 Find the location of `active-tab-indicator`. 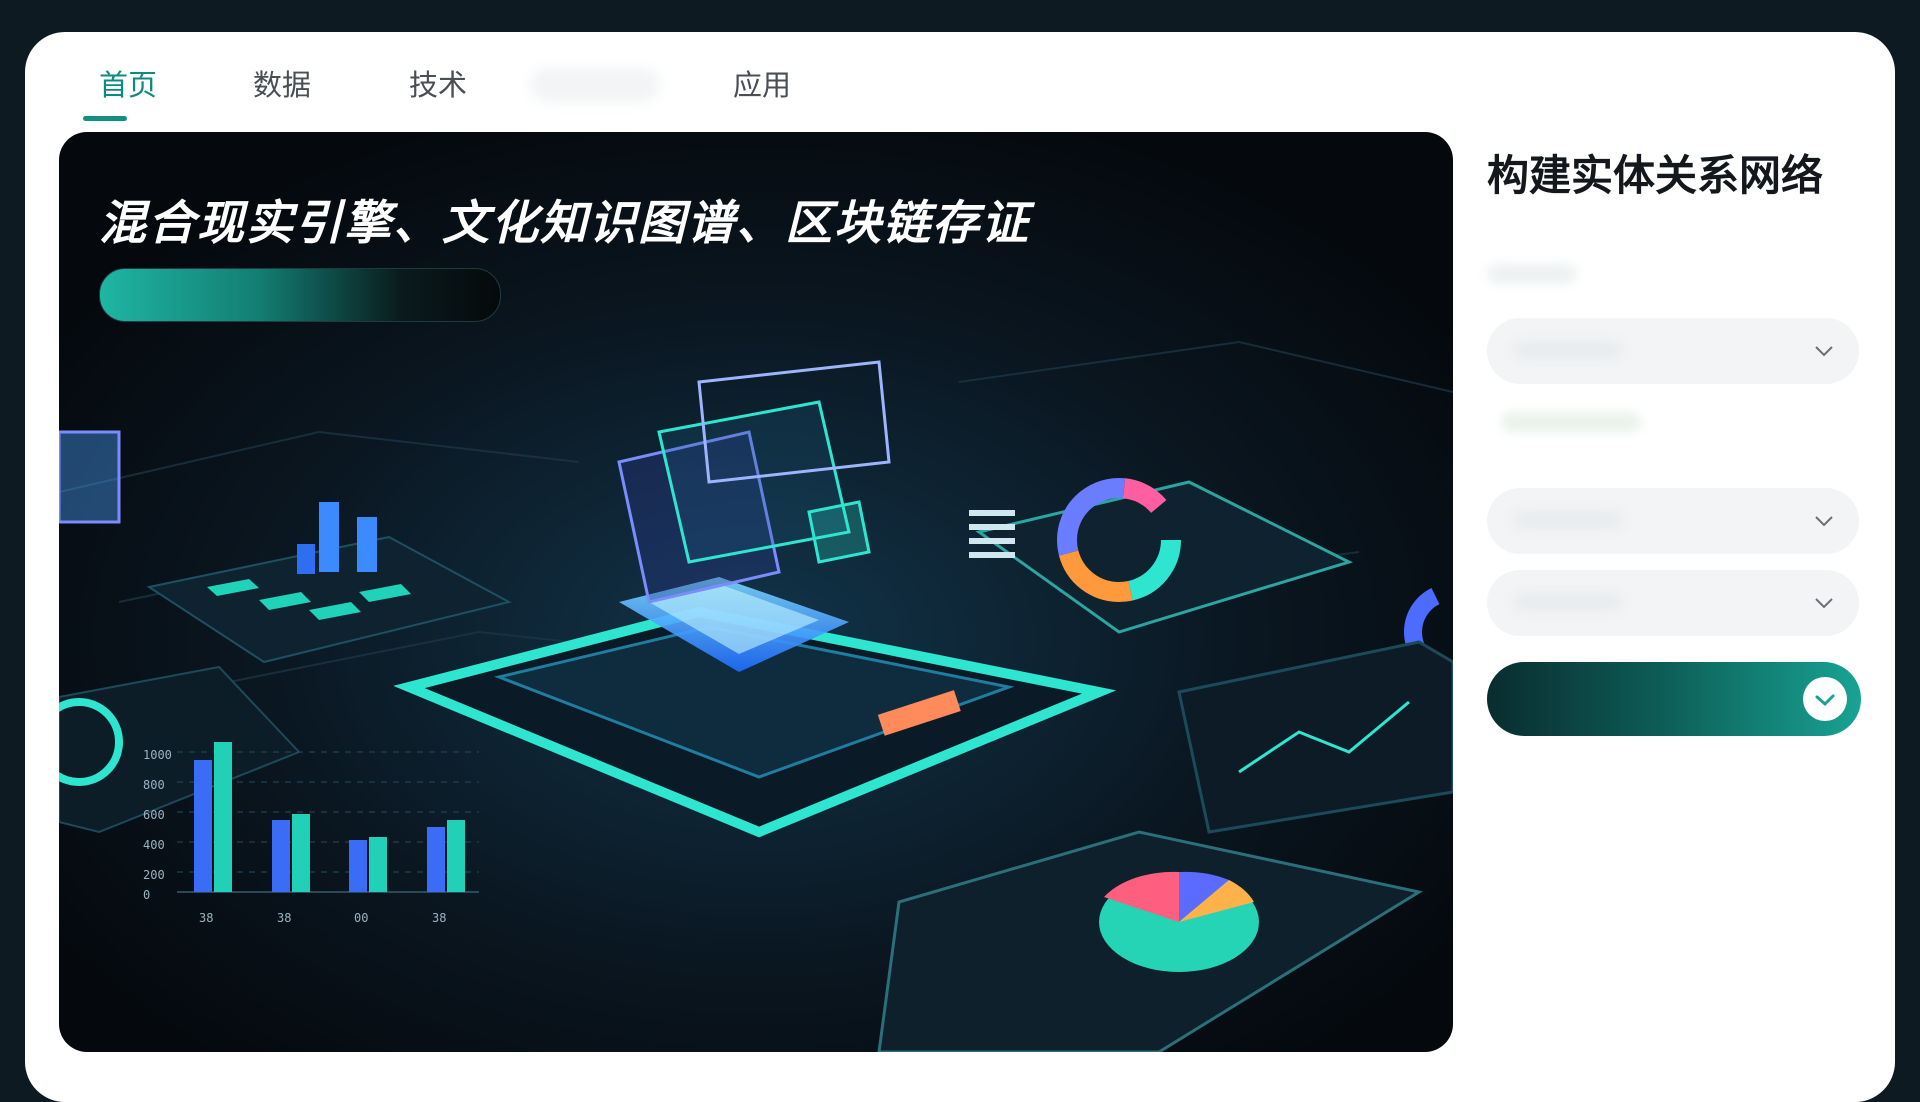

active-tab-indicator is located at coordinates (105, 118).